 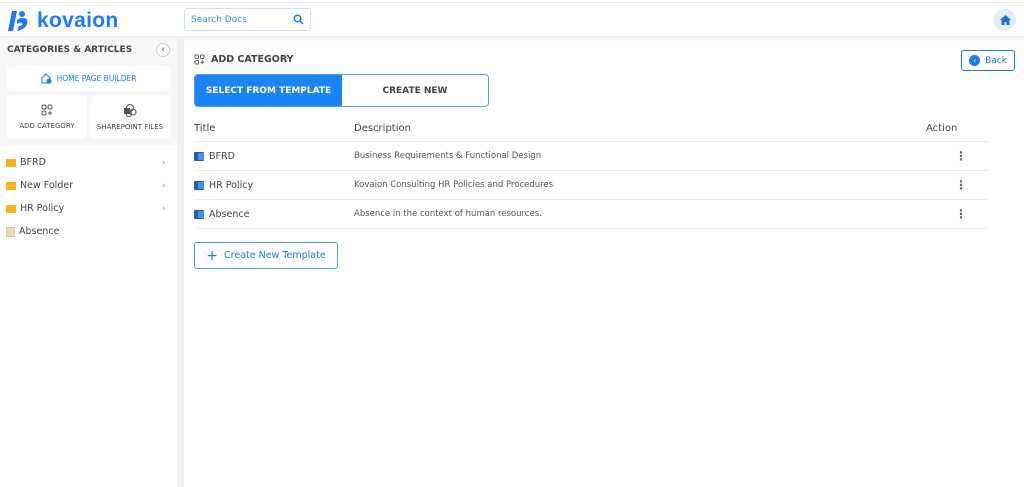 What do you see at coordinates (247, 19) in the screenshot?
I see `search-input: Search Docs` at bounding box center [247, 19].